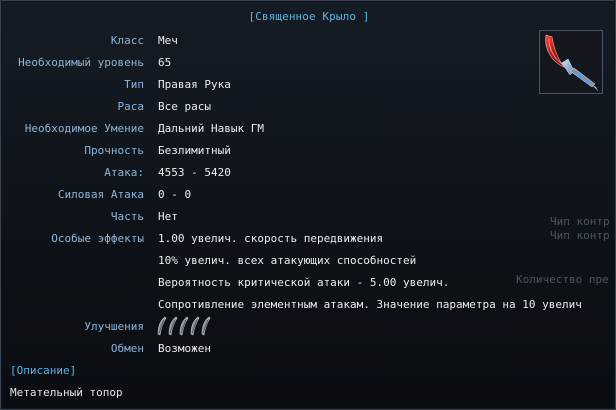 The image size is (616, 410). Describe the element at coordinates (271, 238) in the screenshot. I see `effect-line: 1.00 увелич. скорость передвижения` at that location.